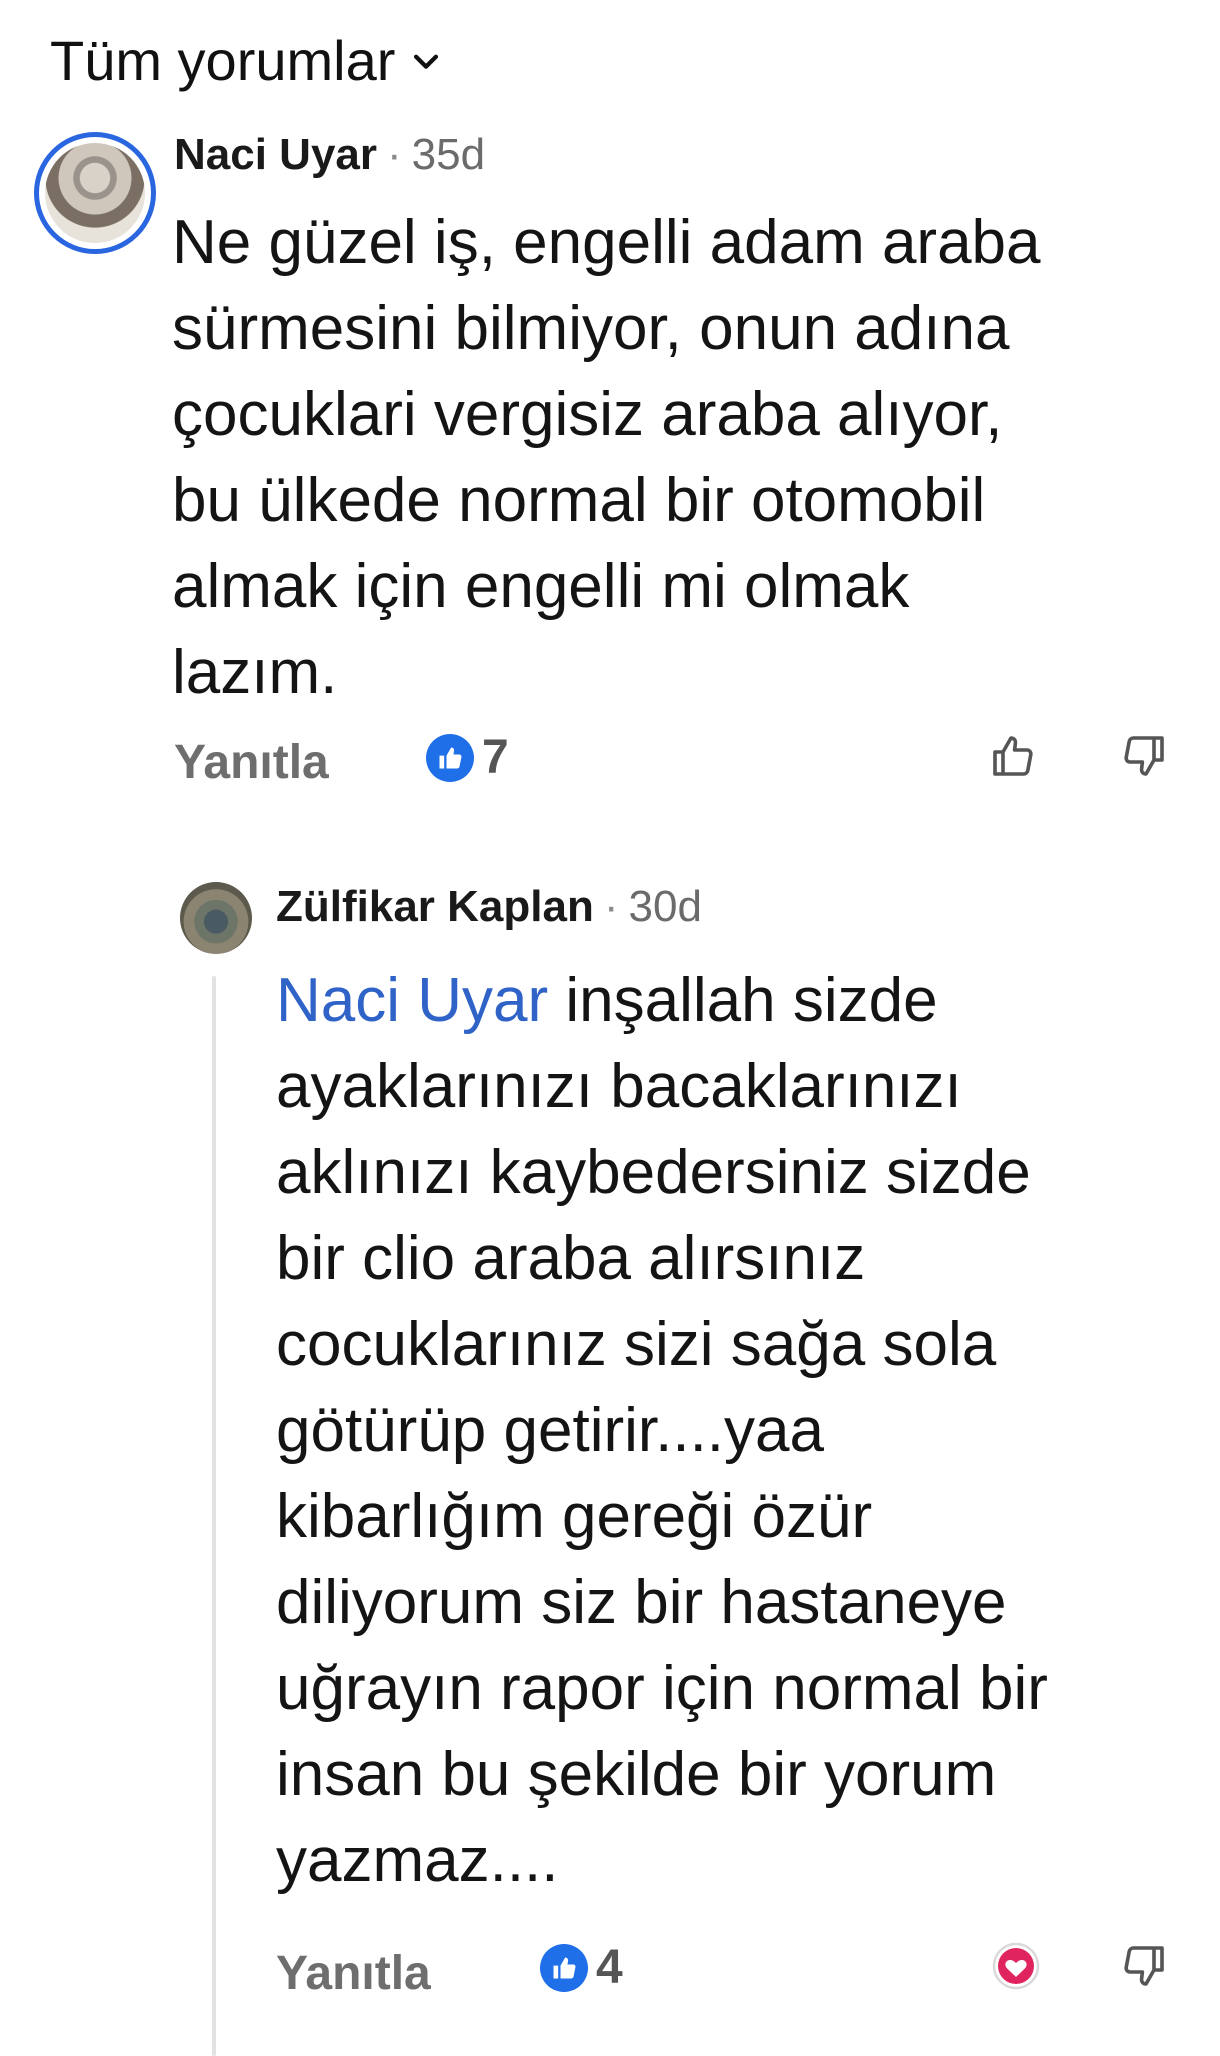 This screenshot has width=1220, height=2056. I want to click on reaction-summary: 4, so click(581, 1967).